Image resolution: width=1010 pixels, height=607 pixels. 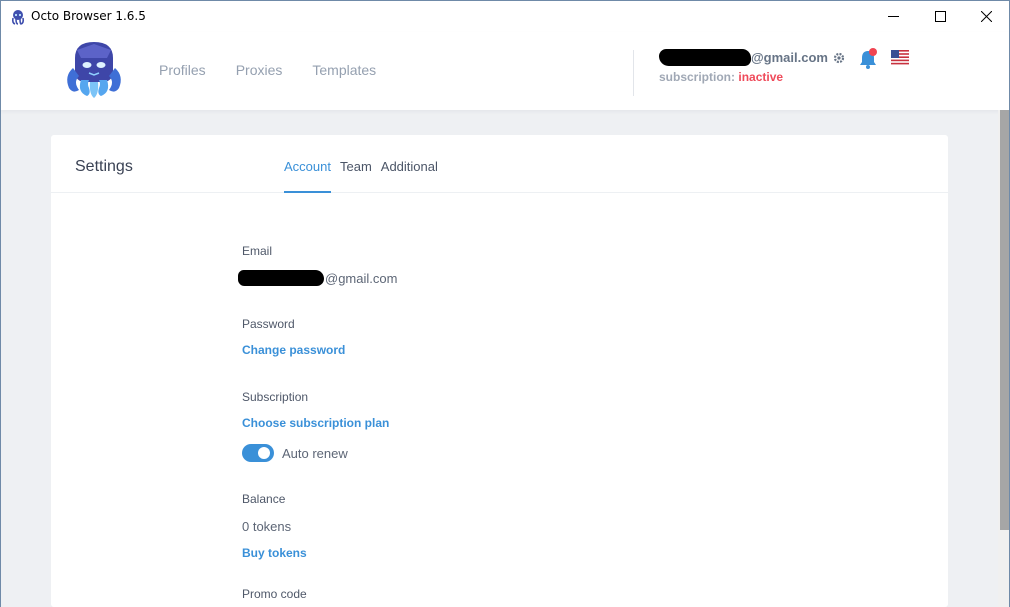 What do you see at coordinates (94, 69) in the screenshot?
I see `octopus-logo-icon` at bounding box center [94, 69].